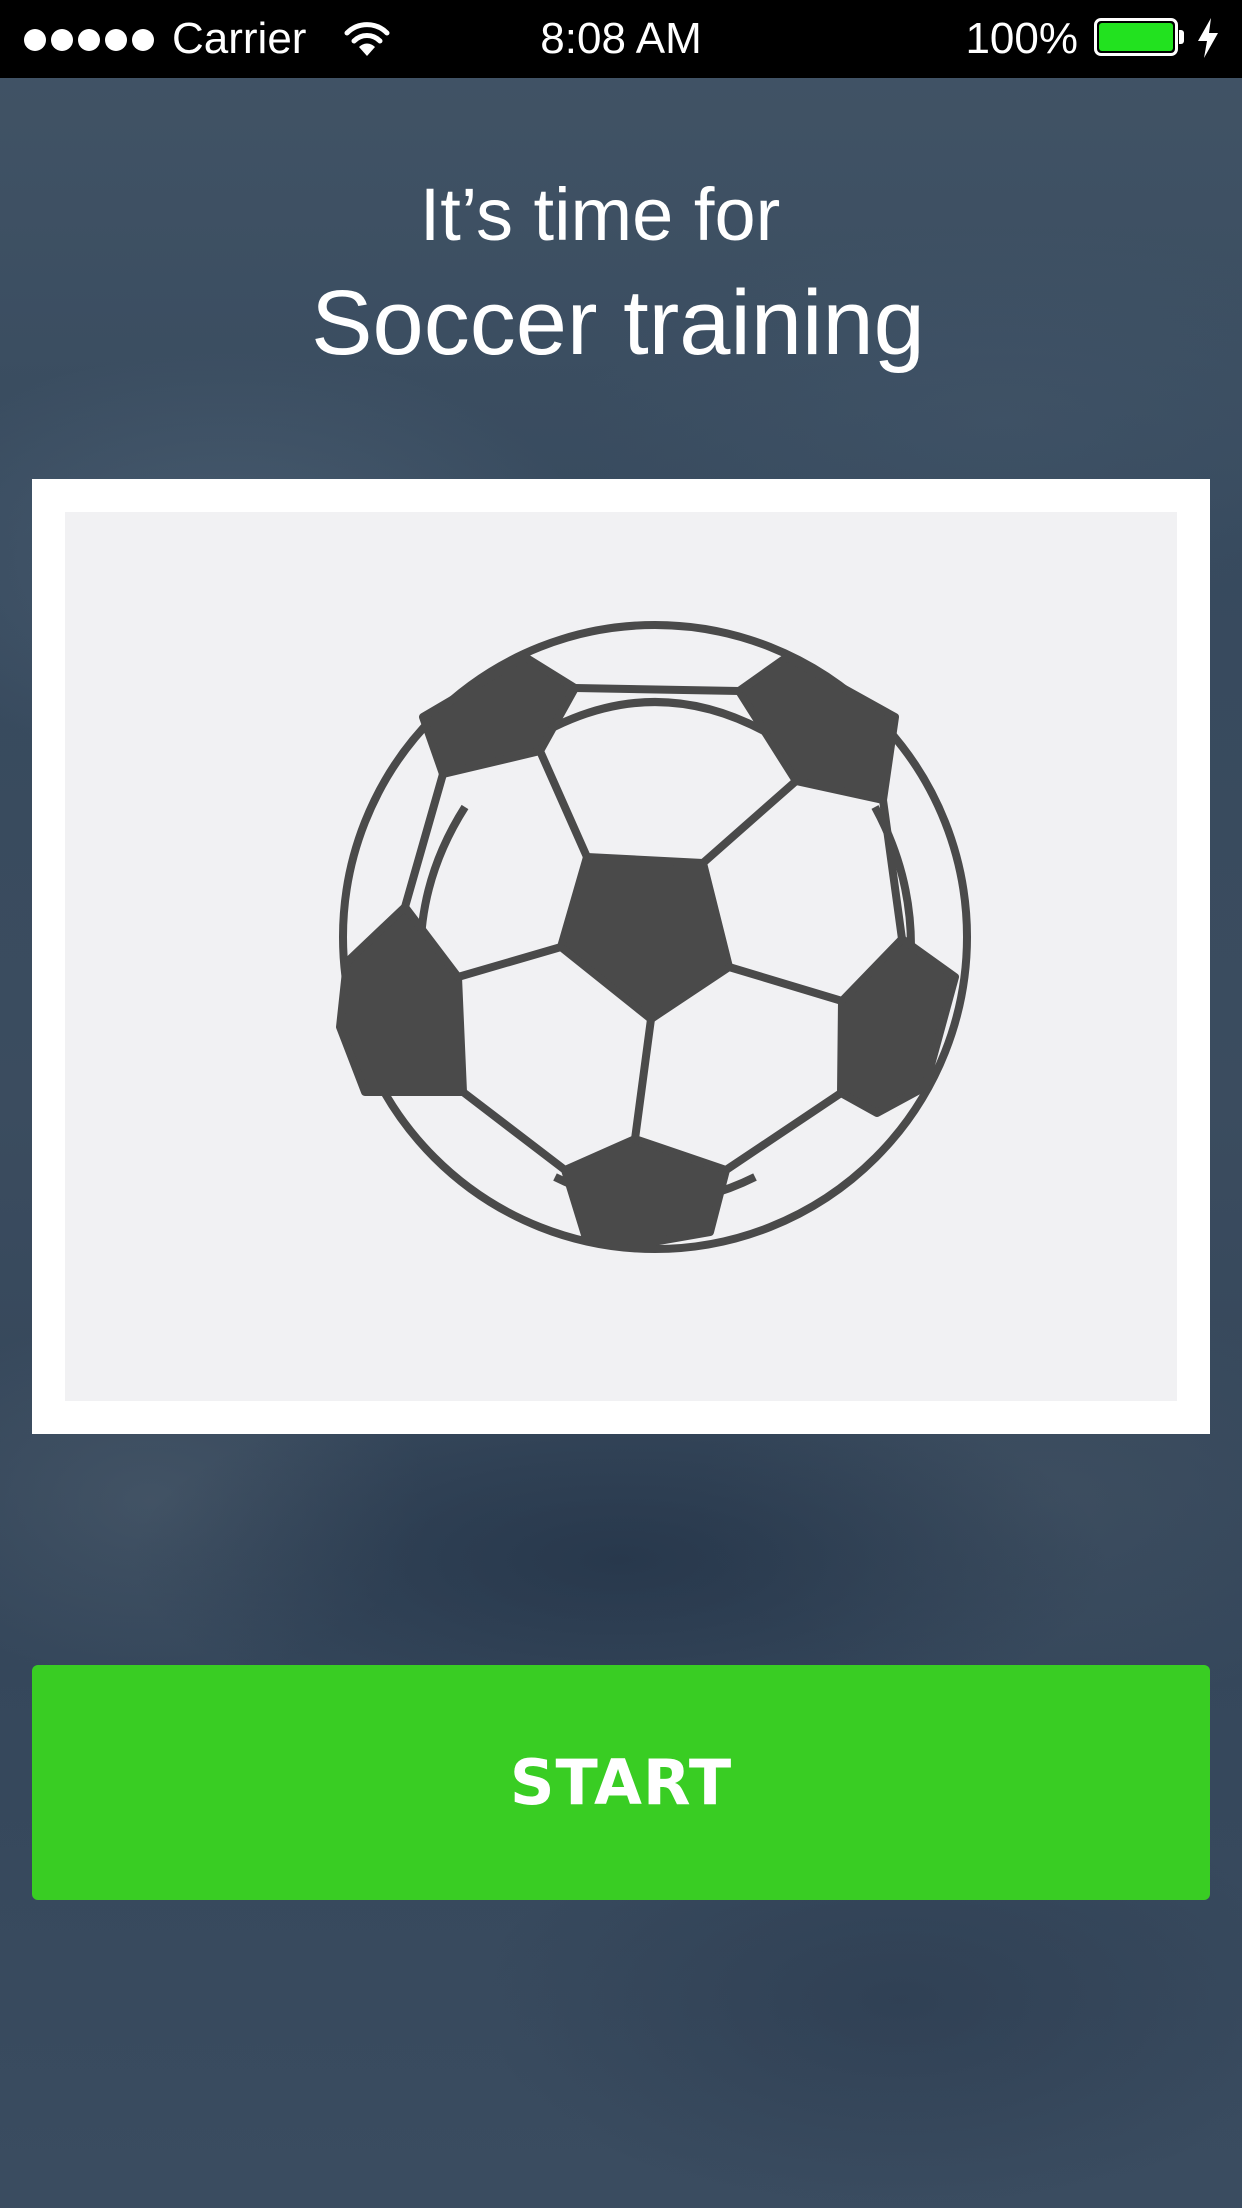 The height and width of the screenshot is (2208, 1242). What do you see at coordinates (600, 214) in the screenshot?
I see `heading-subtitle: It’s time for` at bounding box center [600, 214].